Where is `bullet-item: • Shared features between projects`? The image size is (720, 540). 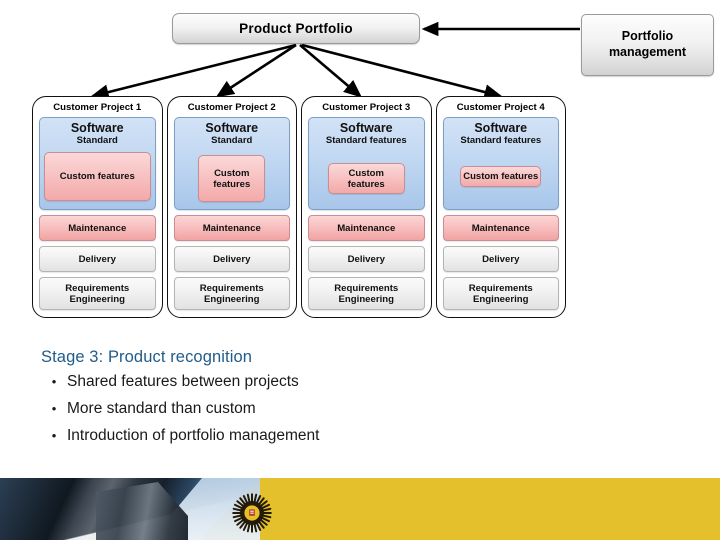 bullet-item: • Shared features between projects is located at coordinates (291, 381).